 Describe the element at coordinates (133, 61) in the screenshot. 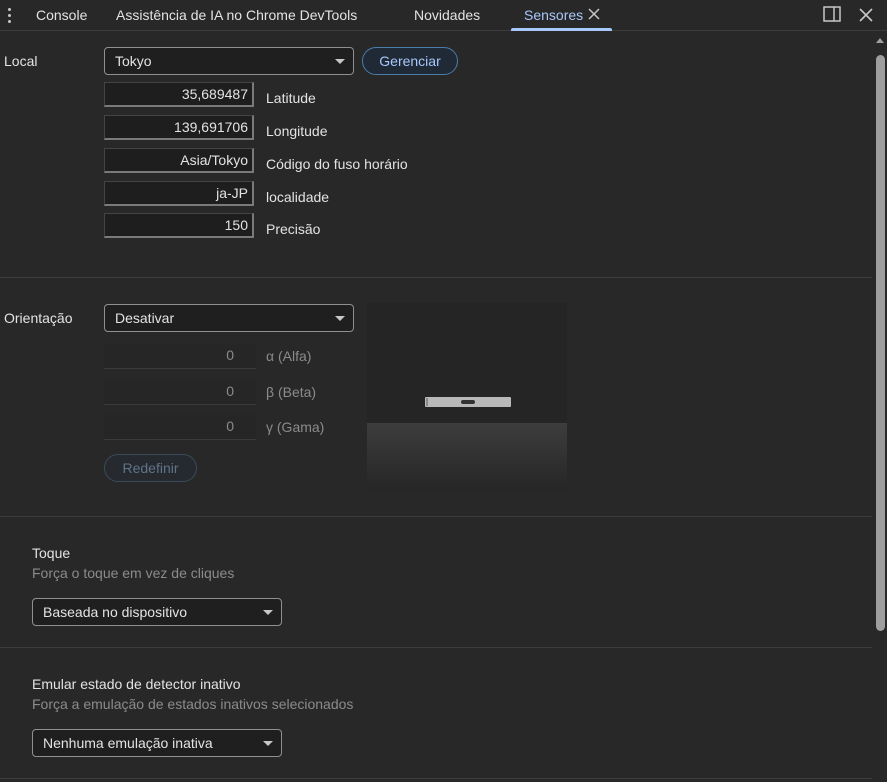

I see `location-select-value: Tokyo` at that location.